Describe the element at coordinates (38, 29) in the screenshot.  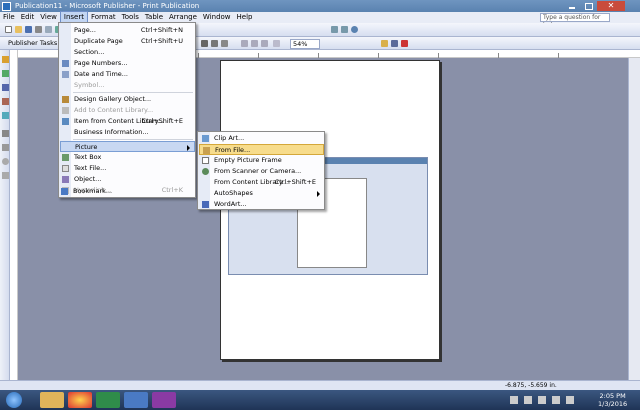
I see `print-icon` at that location.